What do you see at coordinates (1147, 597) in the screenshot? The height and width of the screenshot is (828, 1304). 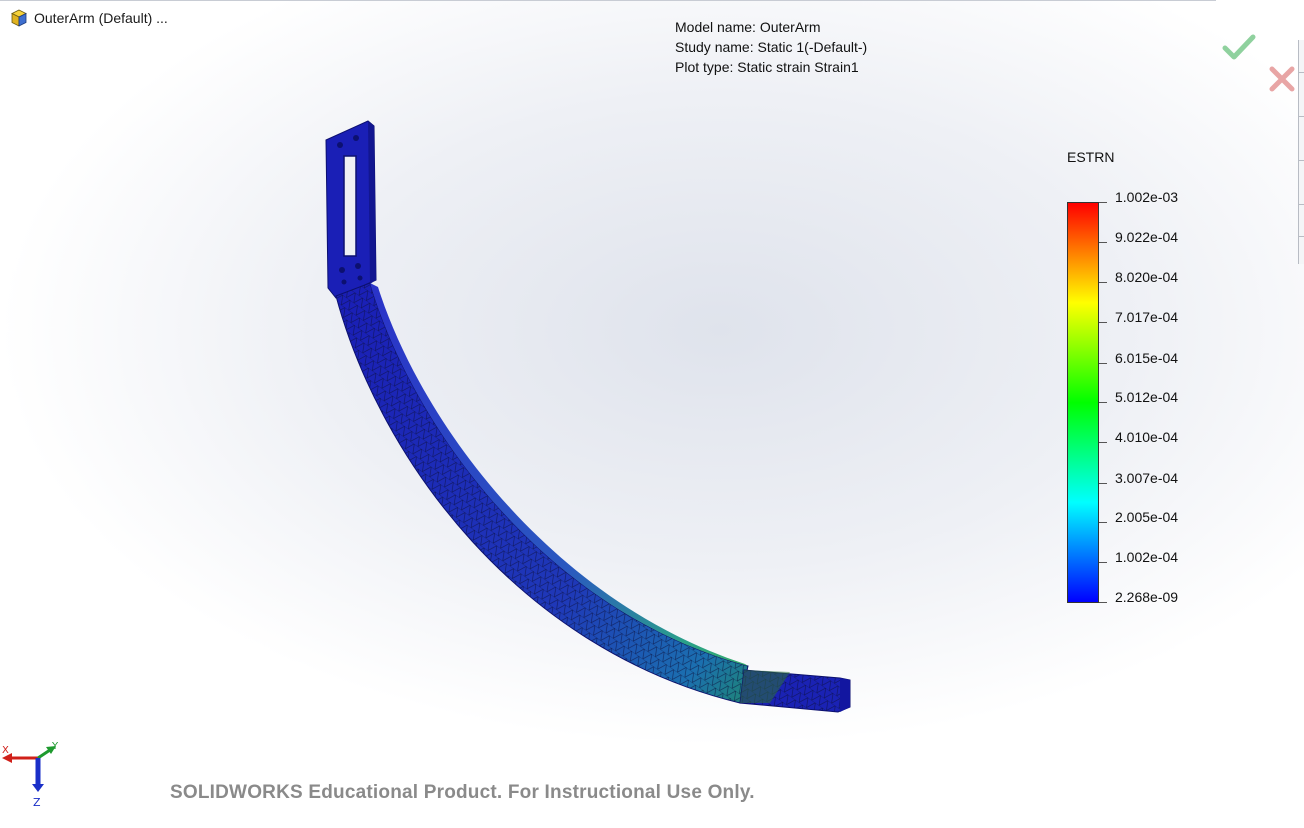 I see `legend-label-10: 2.268e-09` at bounding box center [1147, 597].